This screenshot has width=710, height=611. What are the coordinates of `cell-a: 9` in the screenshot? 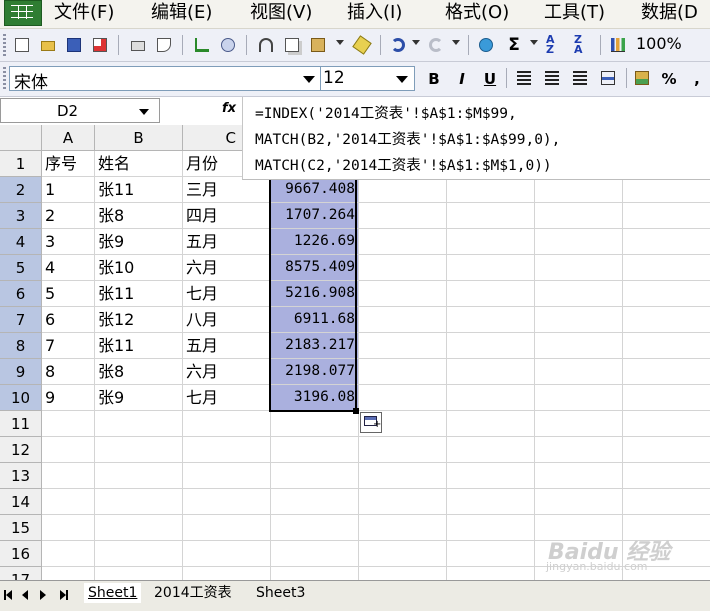 It's located at (68, 398).